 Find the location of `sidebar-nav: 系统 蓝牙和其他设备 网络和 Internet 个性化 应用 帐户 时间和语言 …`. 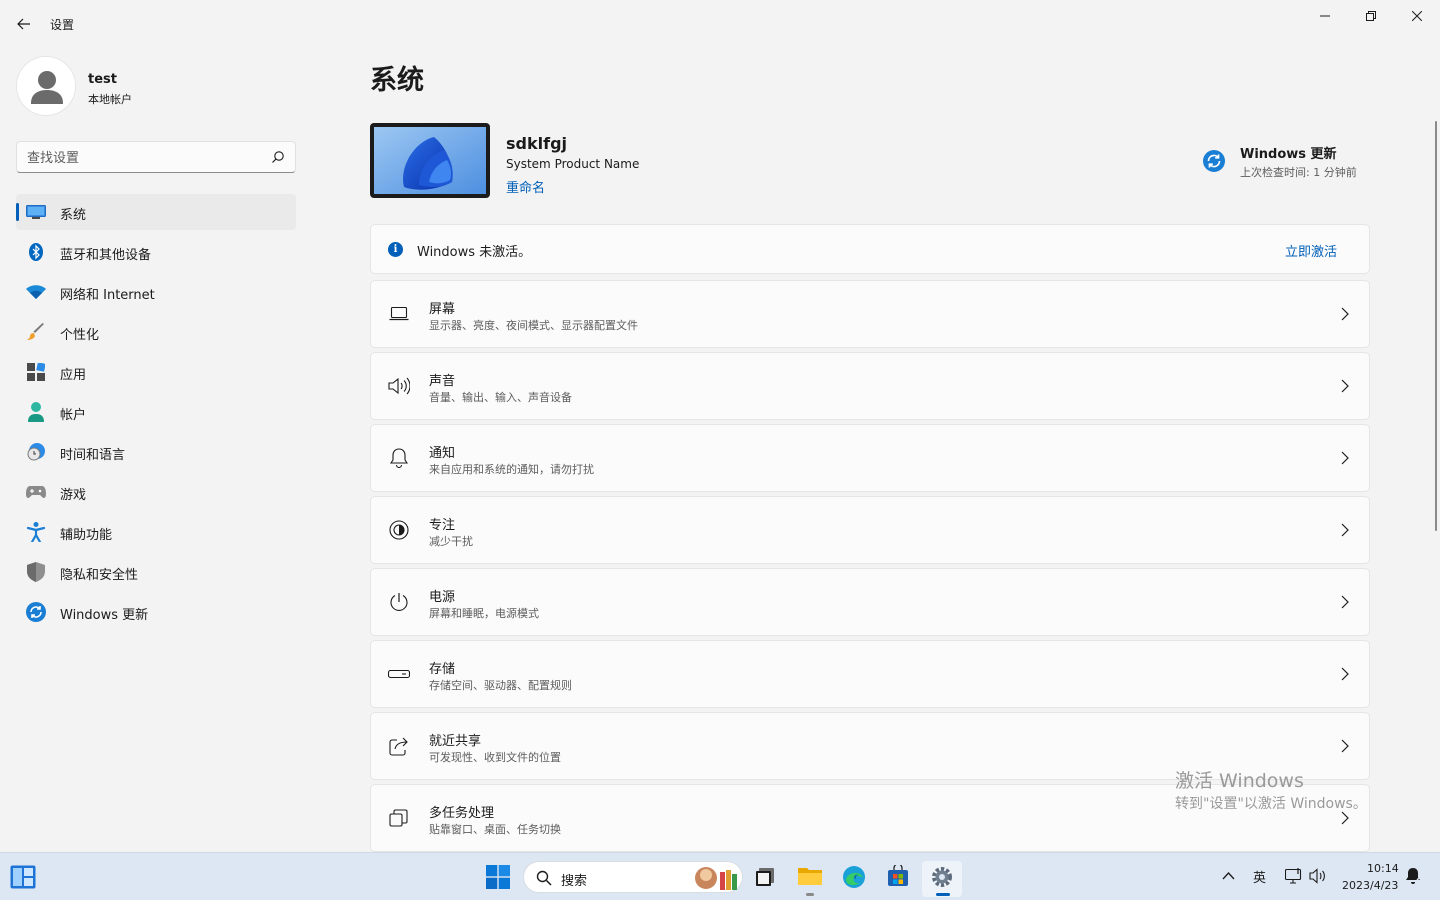

sidebar-nav: 系统 蓝牙和其他设备 网络和 Internet 个性化 应用 帐户 时间和语言 … is located at coordinates (156, 414).